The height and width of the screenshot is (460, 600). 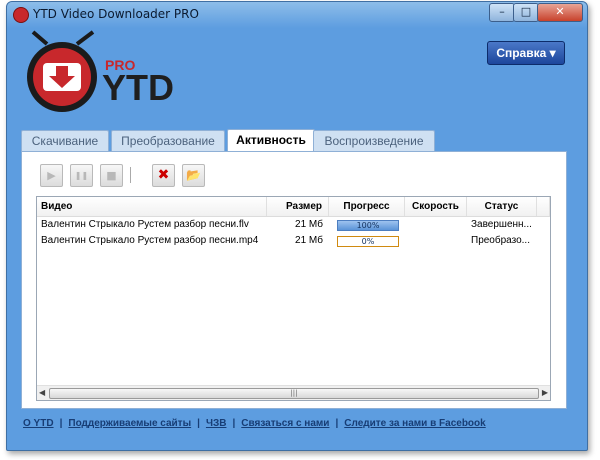 What do you see at coordinates (285, 423) in the screenshot?
I see `link-contact: Связаться с нами` at bounding box center [285, 423].